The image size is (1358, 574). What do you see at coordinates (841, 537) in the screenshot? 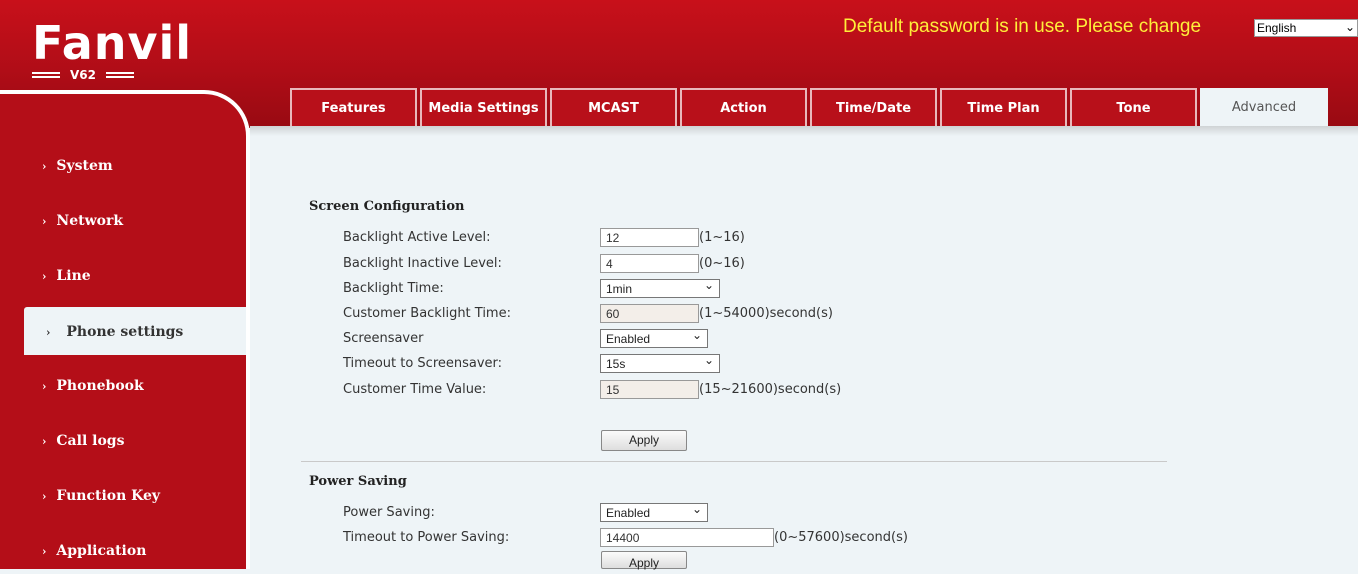
I see `timeout-power-range: (0~57600)second(s)` at bounding box center [841, 537].